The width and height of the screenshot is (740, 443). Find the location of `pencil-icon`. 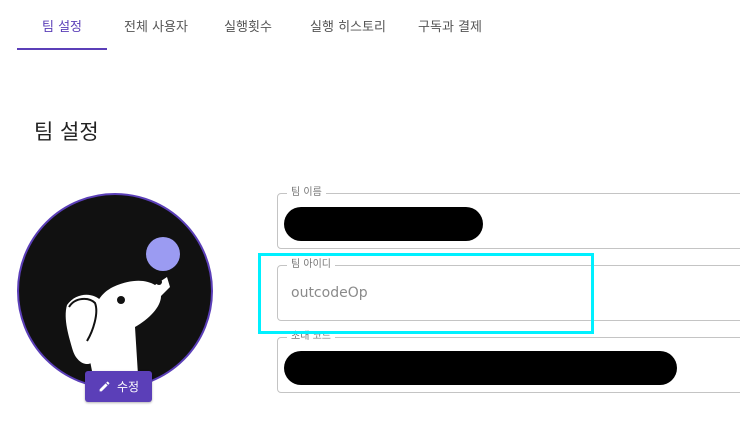

pencil-icon is located at coordinates (104, 386).